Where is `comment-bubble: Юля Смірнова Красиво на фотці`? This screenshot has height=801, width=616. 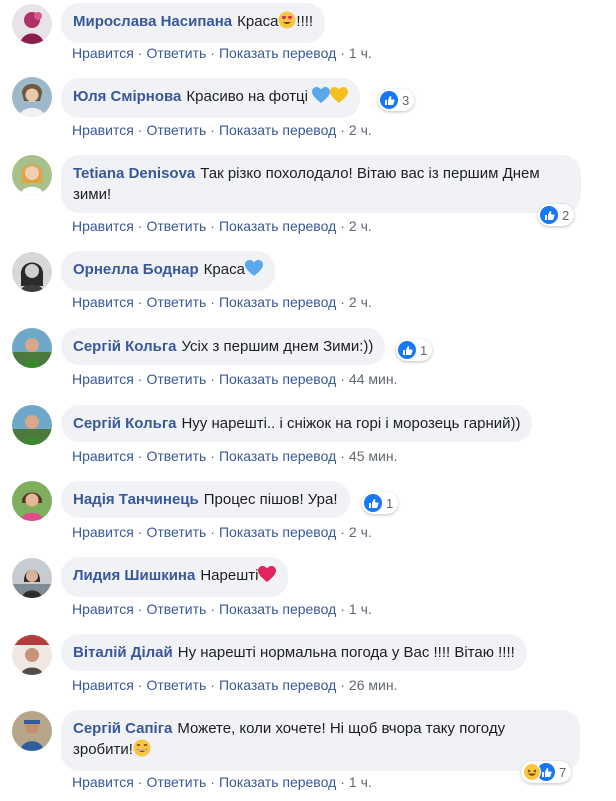 comment-bubble: Юля Смірнова Красиво на фотці is located at coordinates (211, 98).